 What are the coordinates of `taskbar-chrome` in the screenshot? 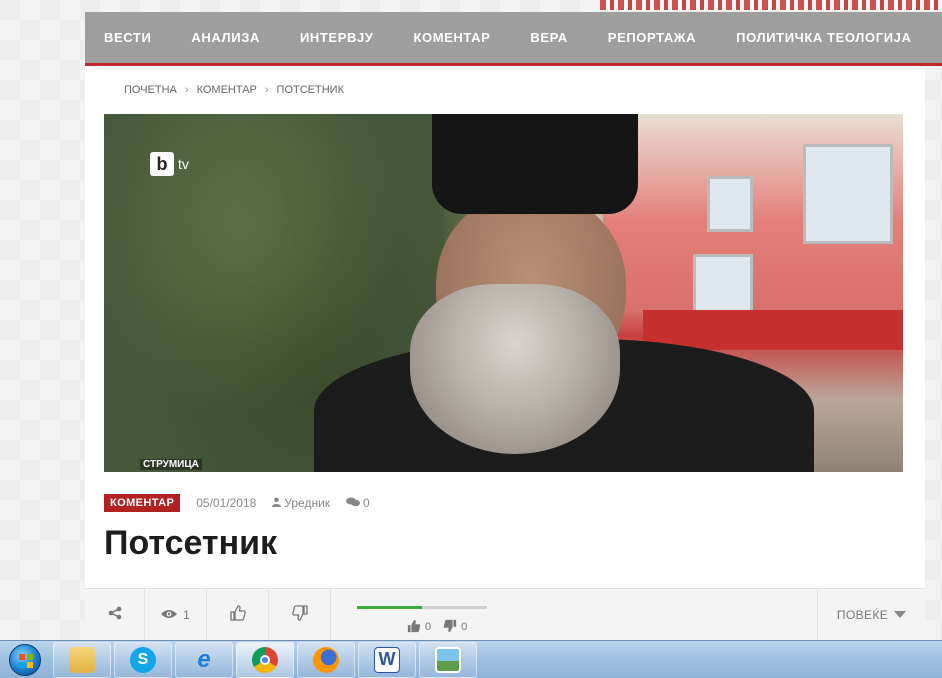 It's located at (265, 659).